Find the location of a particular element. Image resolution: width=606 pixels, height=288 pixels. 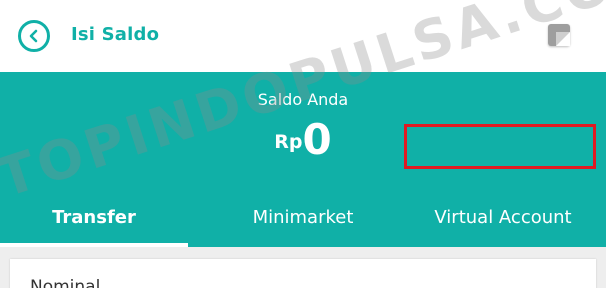

back-arrow-icon is located at coordinates (33, 36).